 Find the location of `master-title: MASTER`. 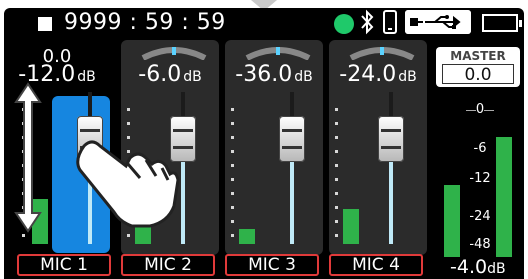

master-title: MASTER is located at coordinates (478, 56).